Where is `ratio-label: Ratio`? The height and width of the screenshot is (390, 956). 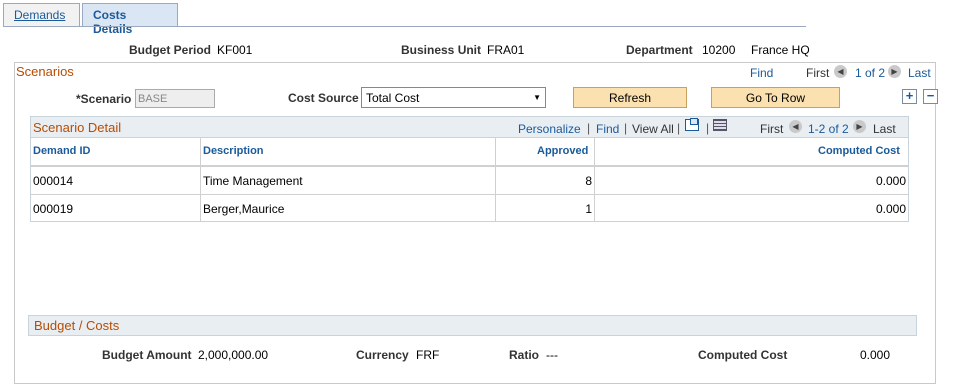
ratio-label: Ratio is located at coordinates (524, 355).